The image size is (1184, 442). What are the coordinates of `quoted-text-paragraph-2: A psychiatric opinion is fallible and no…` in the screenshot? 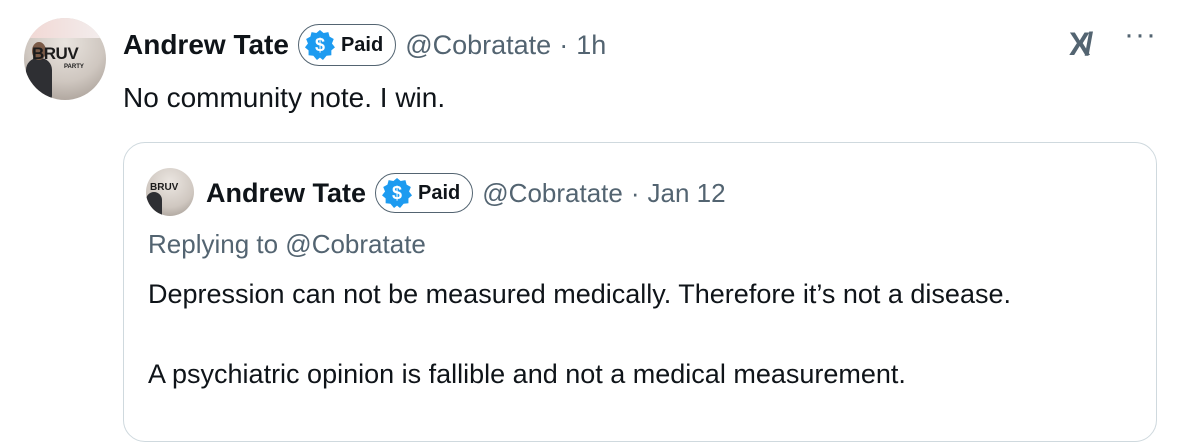 It's located at (527, 374).